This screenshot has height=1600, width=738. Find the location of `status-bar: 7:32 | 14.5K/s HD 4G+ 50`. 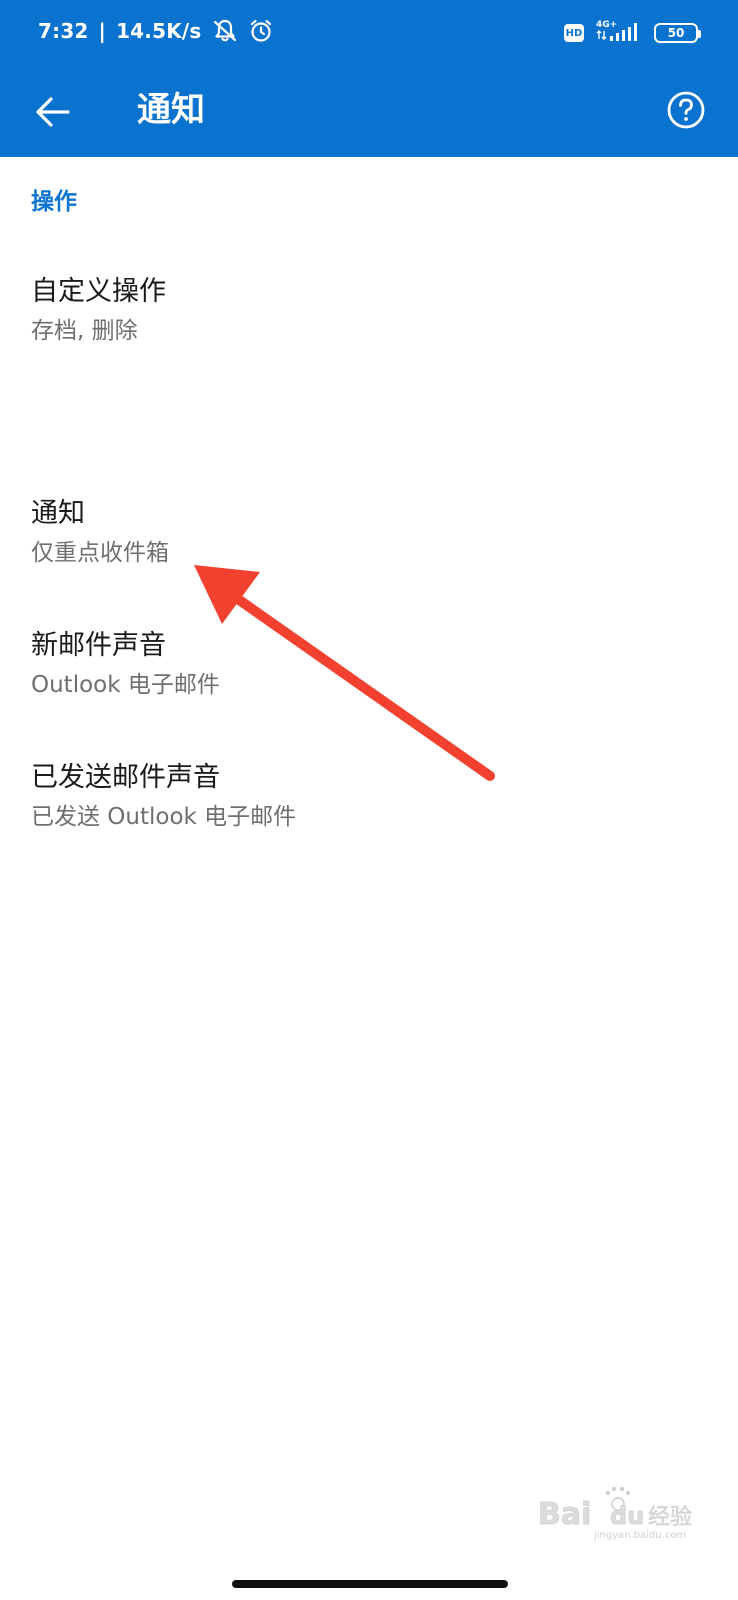

status-bar: 7:32 | 14.5K/s HD 4G+ 50 is located at coordinates (369, 32).